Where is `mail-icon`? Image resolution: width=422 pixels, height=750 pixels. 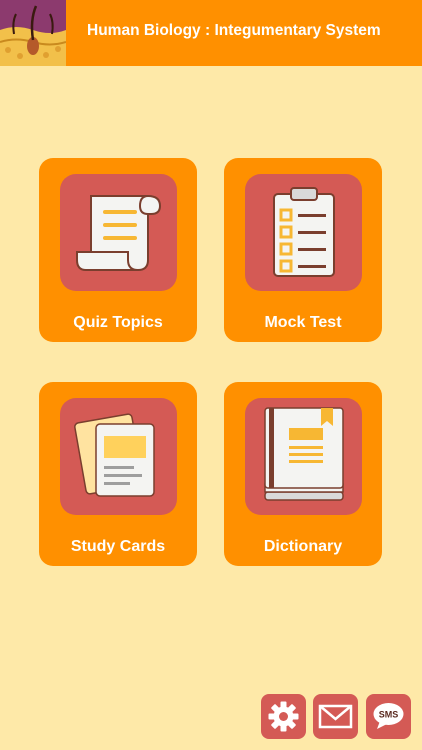
mail-icon is located at coordinates (335, 716).